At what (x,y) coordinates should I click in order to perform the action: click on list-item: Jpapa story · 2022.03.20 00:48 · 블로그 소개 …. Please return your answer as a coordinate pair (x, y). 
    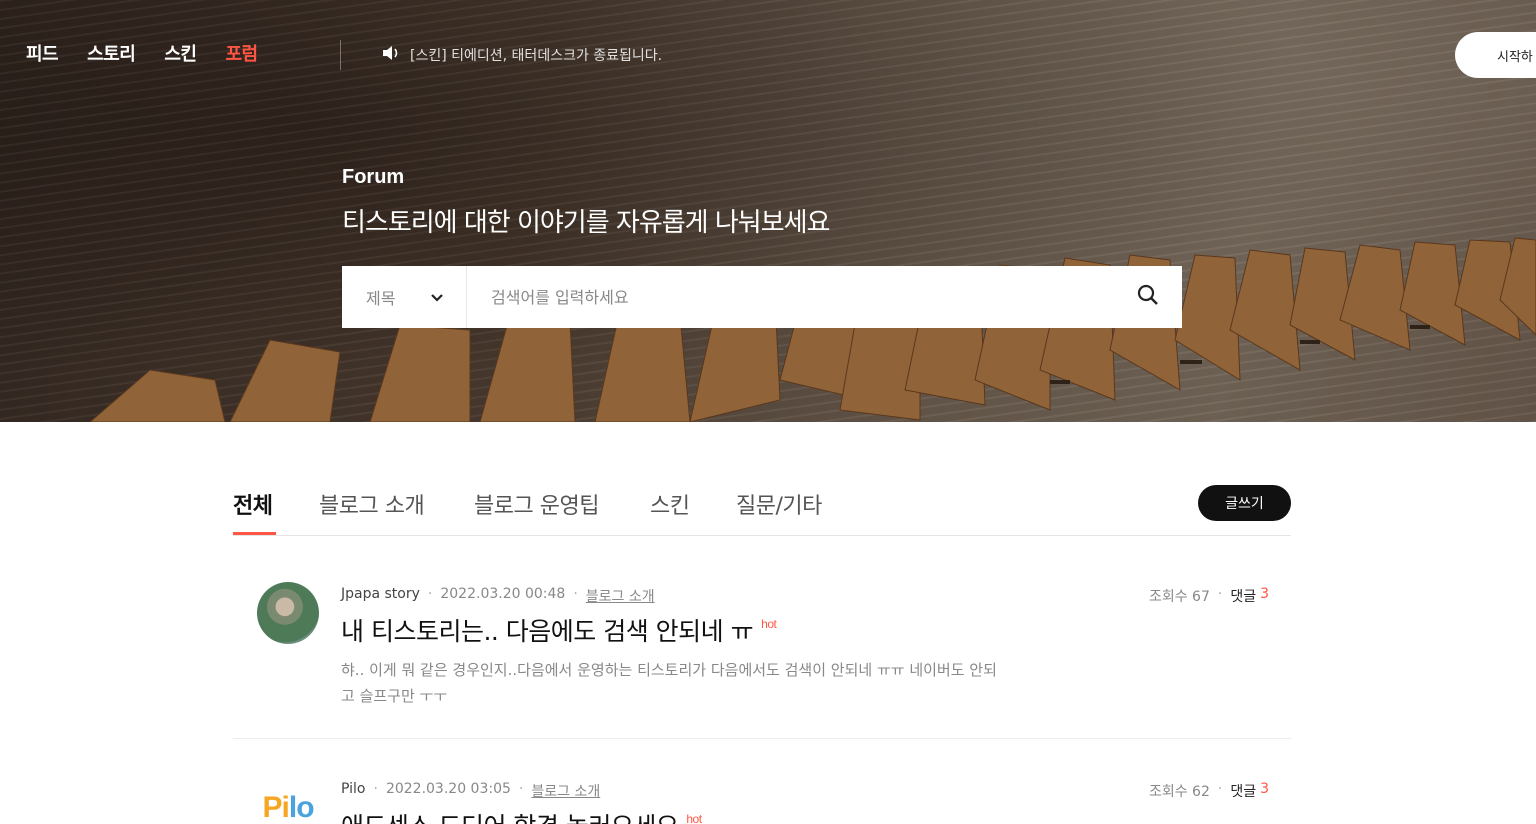
    Looking at the image, I should click on (762, 649).